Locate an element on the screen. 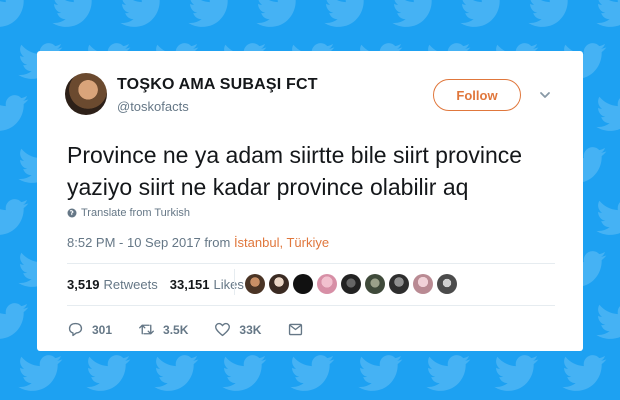  chevron-down-icon is located at coordinates (545, 95).